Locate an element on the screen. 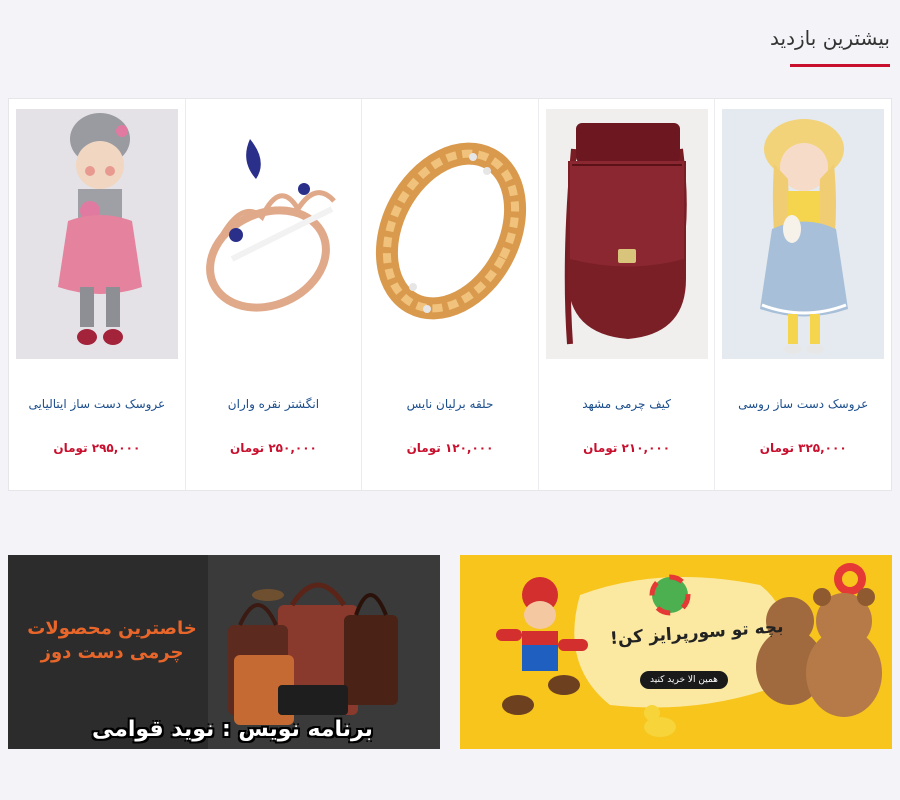 Image resolution: width=900 pixels, height=800 pixels. product-price: ۲۵۰,۰۰۰ تومان is located at coordinates (273, 448).